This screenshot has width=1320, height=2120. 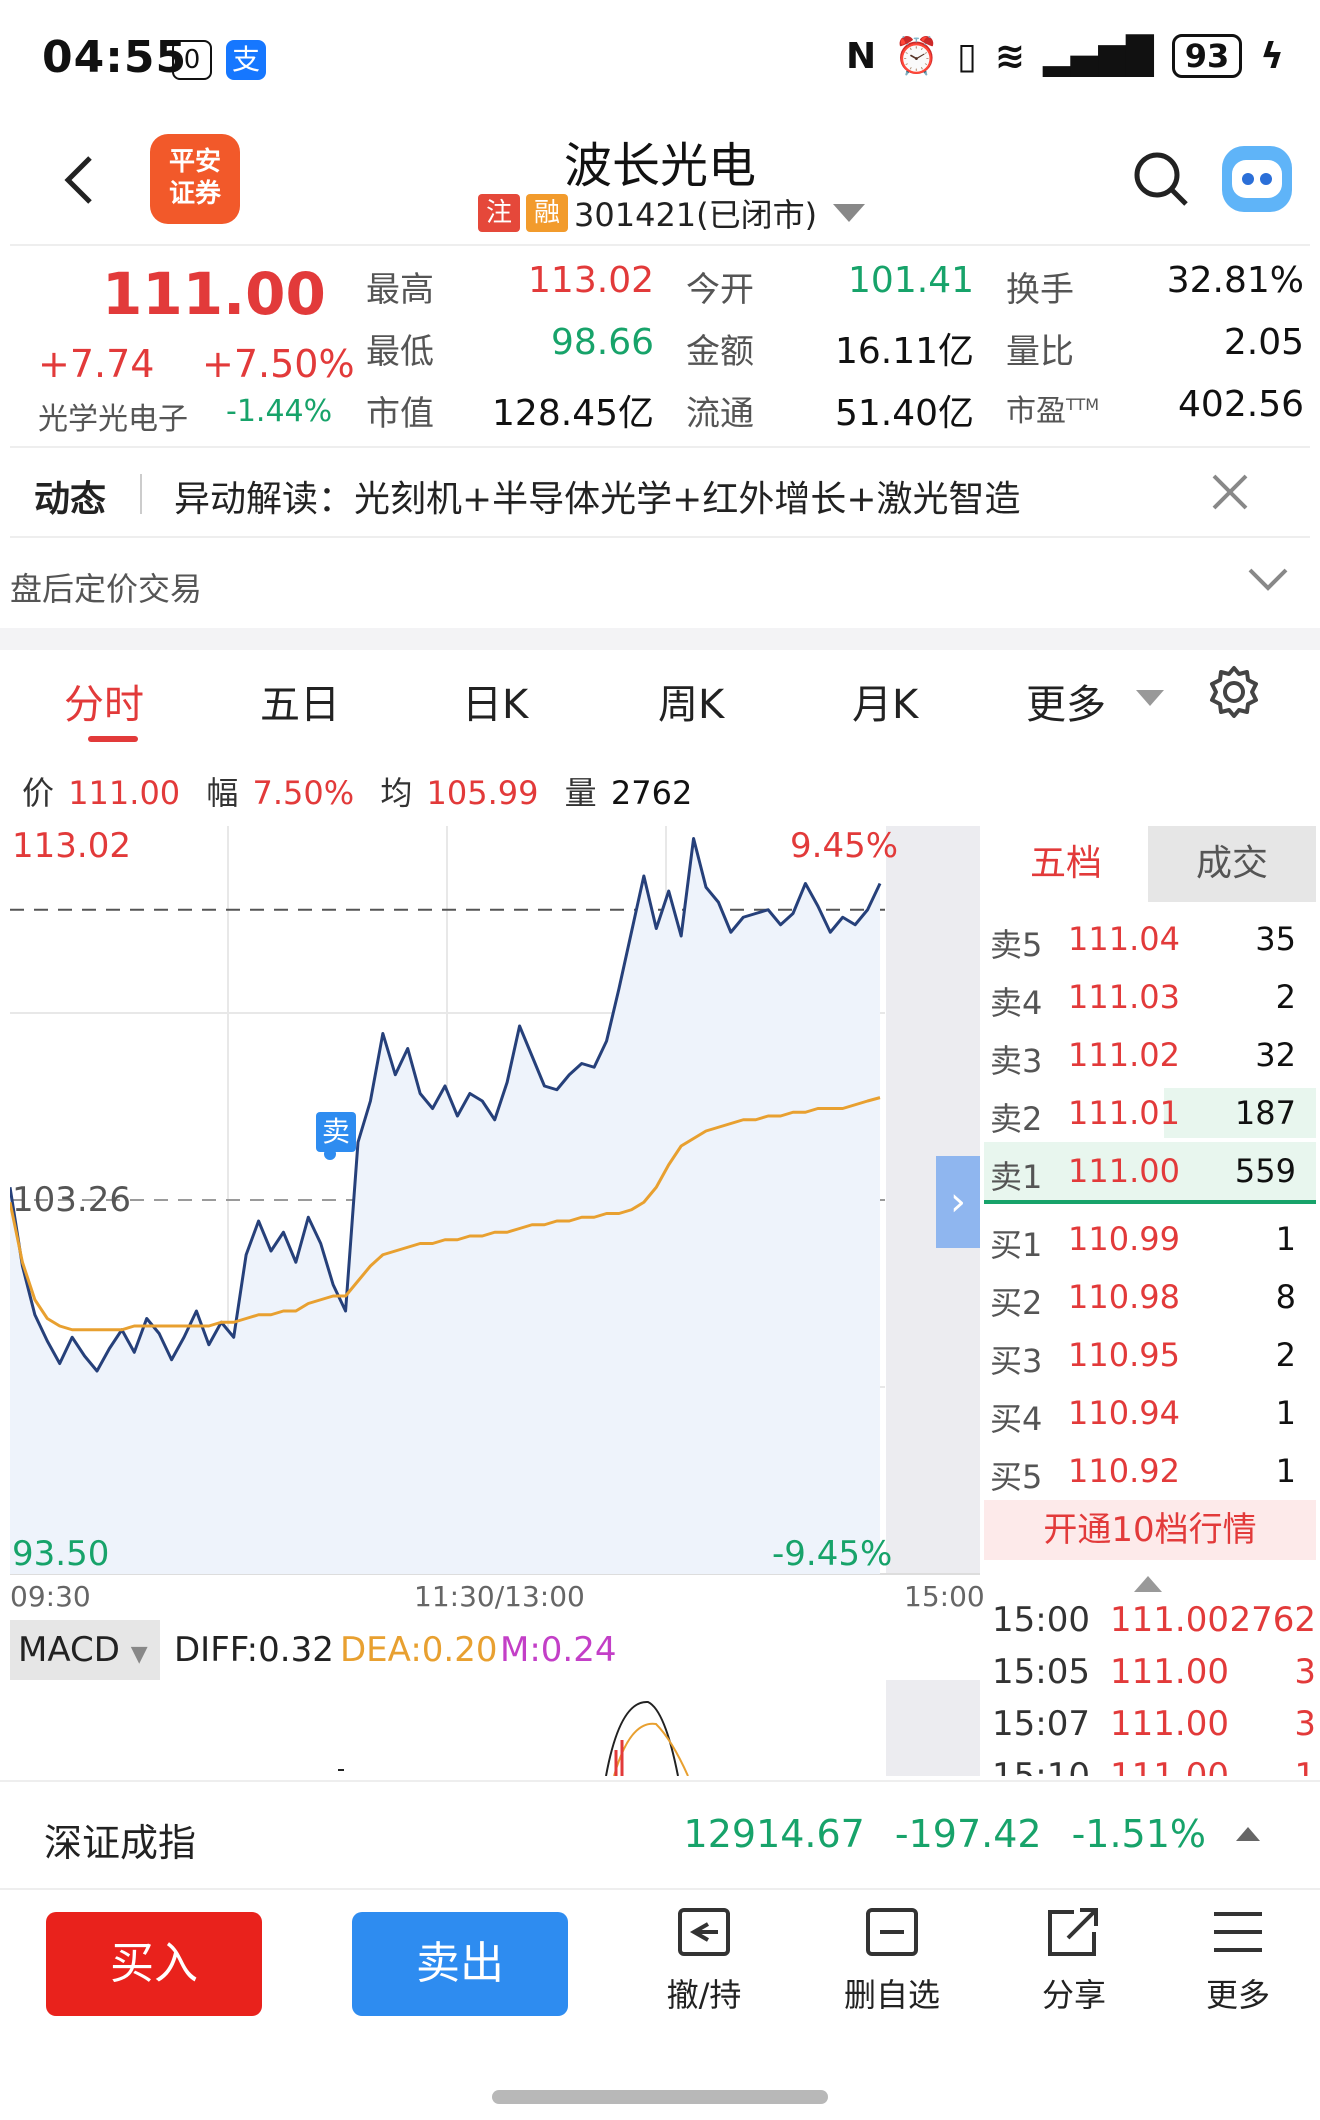 I want to click on news-dynamic-bar: 动态 异动解读：光刻机+半导体光学+红外增长+激光智造, so click(x=660, y=492).